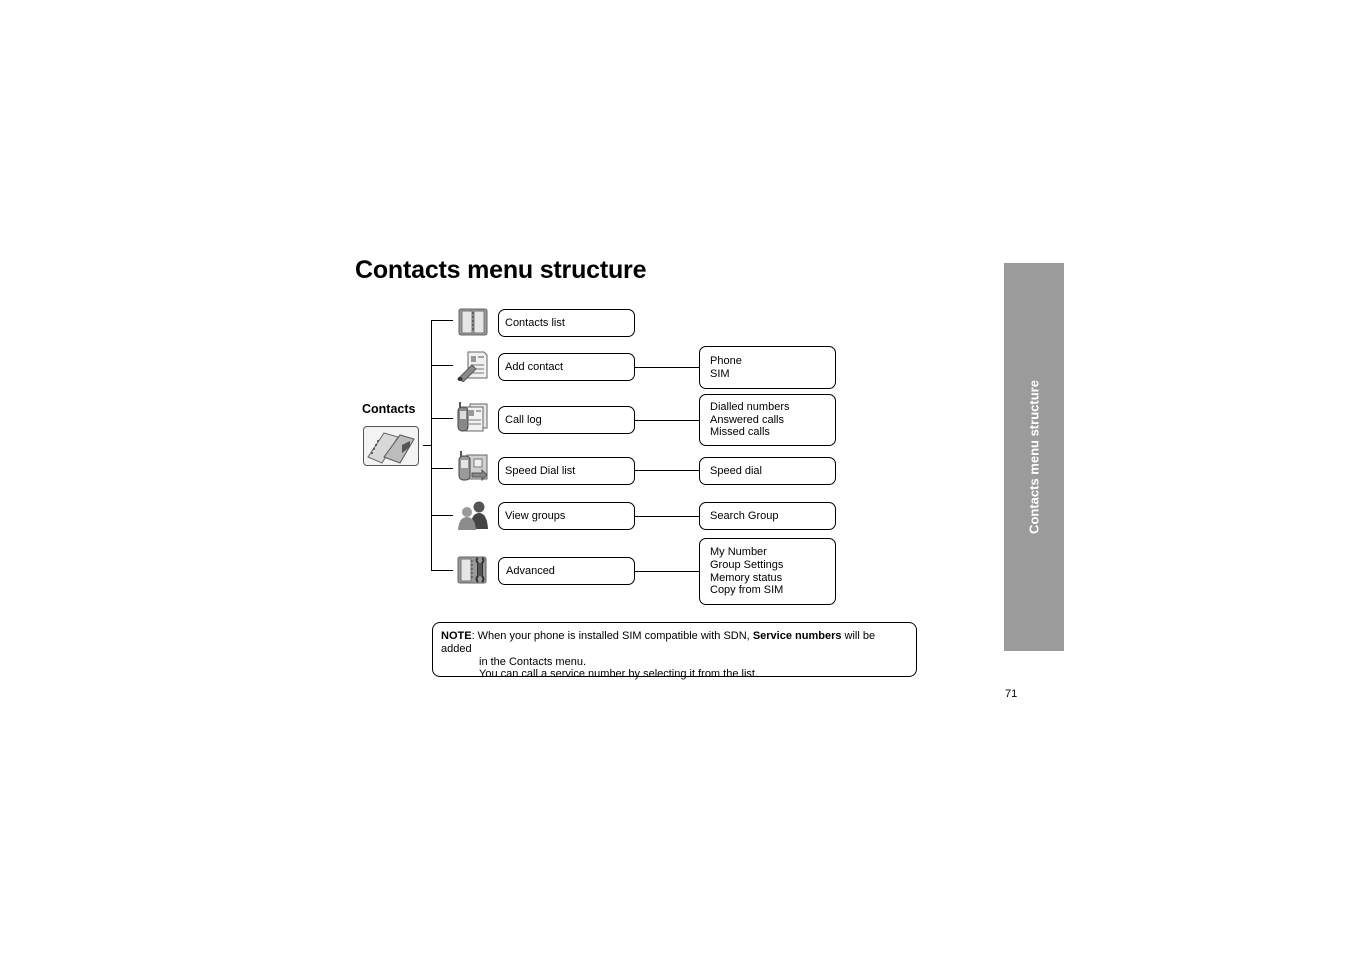  What do you see at coordinates (473, 467) in the screenshot?
I see `speed-dial-phone-icon` at bounding box center [473, 467].